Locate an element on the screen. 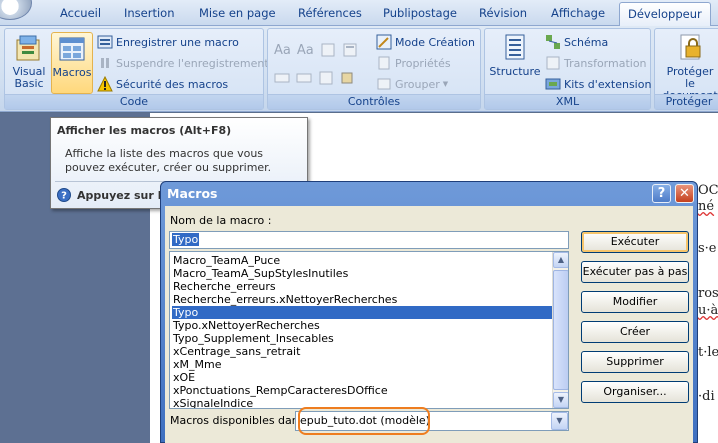 The width and height of the screenshot is (718, 443). dialog-title: Macros is located at coordinates (192, 193).